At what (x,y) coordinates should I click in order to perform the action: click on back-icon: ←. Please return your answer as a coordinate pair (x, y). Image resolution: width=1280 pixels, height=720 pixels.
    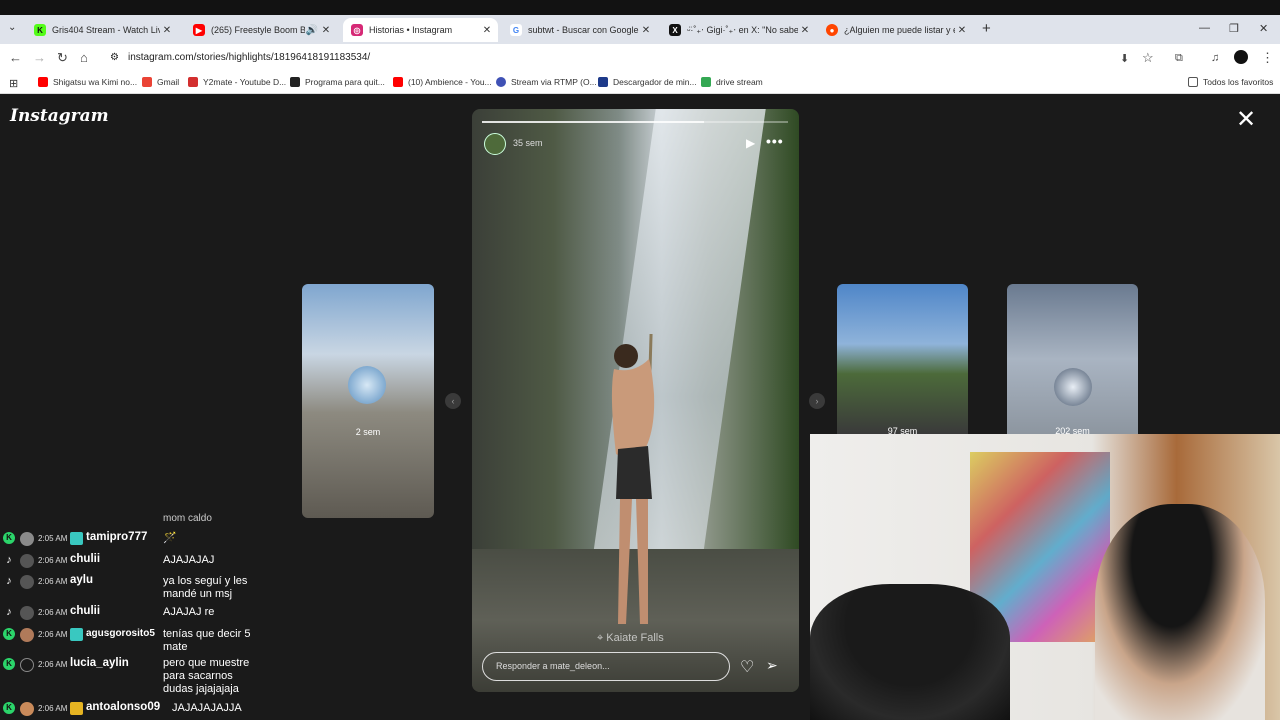
    Looking at the image, I should click on (15, 57).